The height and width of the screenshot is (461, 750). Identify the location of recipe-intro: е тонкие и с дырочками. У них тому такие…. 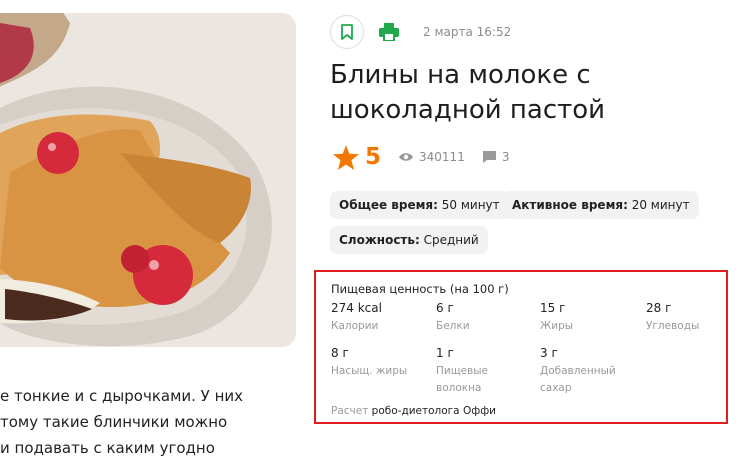
(150, 422).